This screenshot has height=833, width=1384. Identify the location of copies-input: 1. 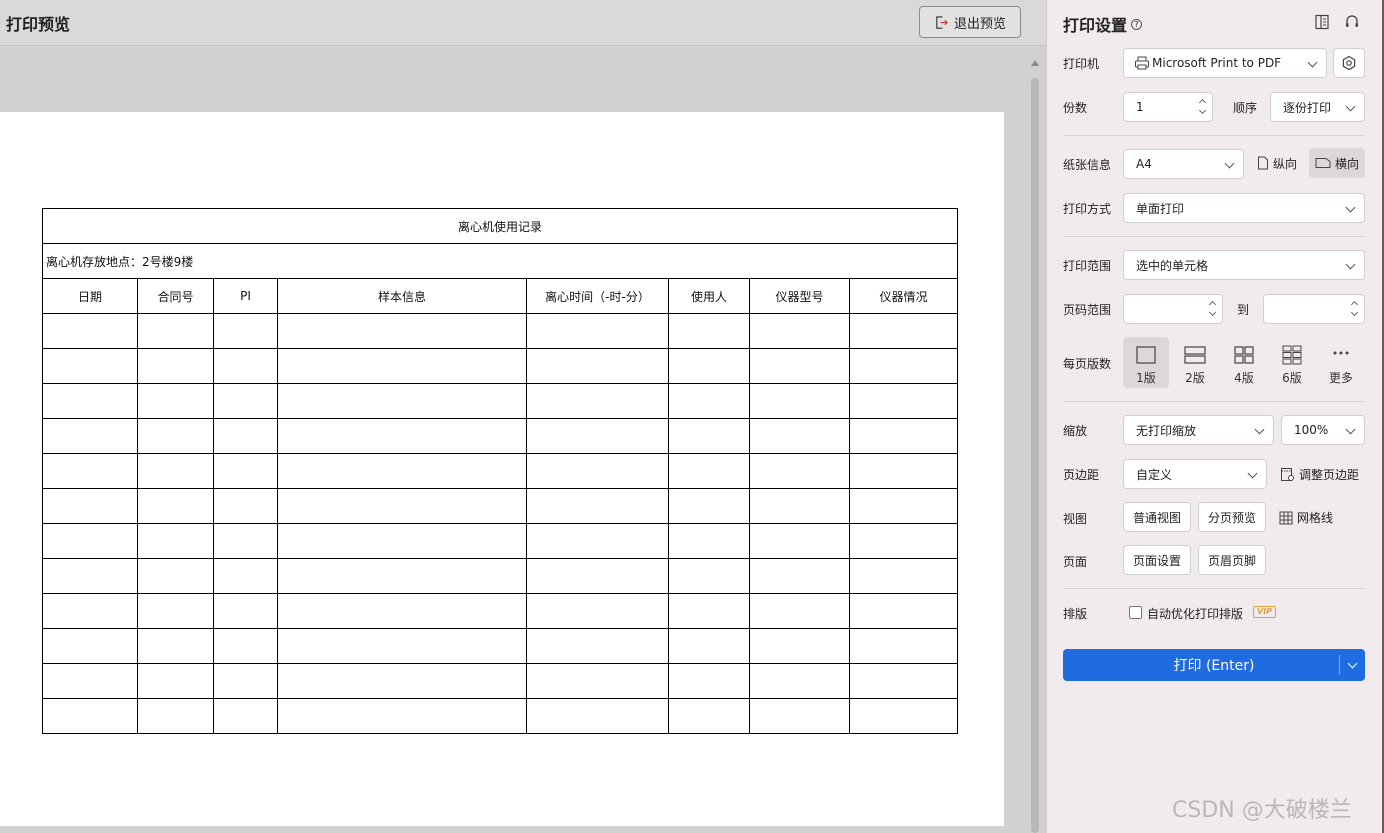
(1168, 107).